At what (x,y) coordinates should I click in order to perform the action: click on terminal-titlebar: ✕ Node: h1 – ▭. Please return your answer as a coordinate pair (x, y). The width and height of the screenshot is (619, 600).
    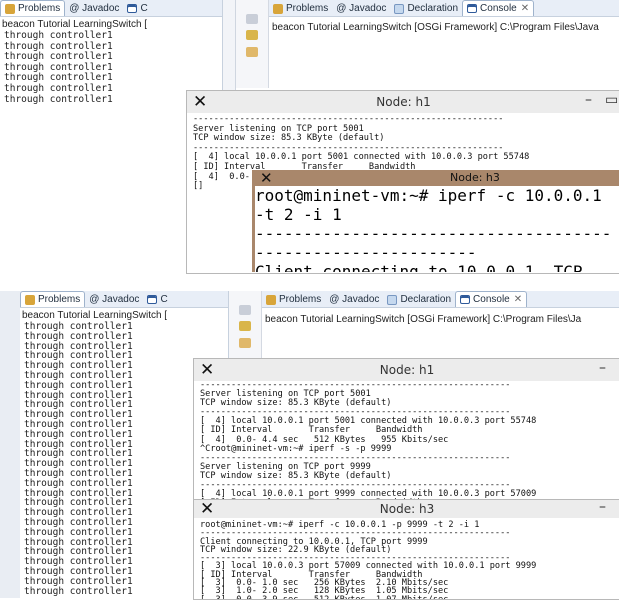
    Looking at the image, I should click on (403, 102).